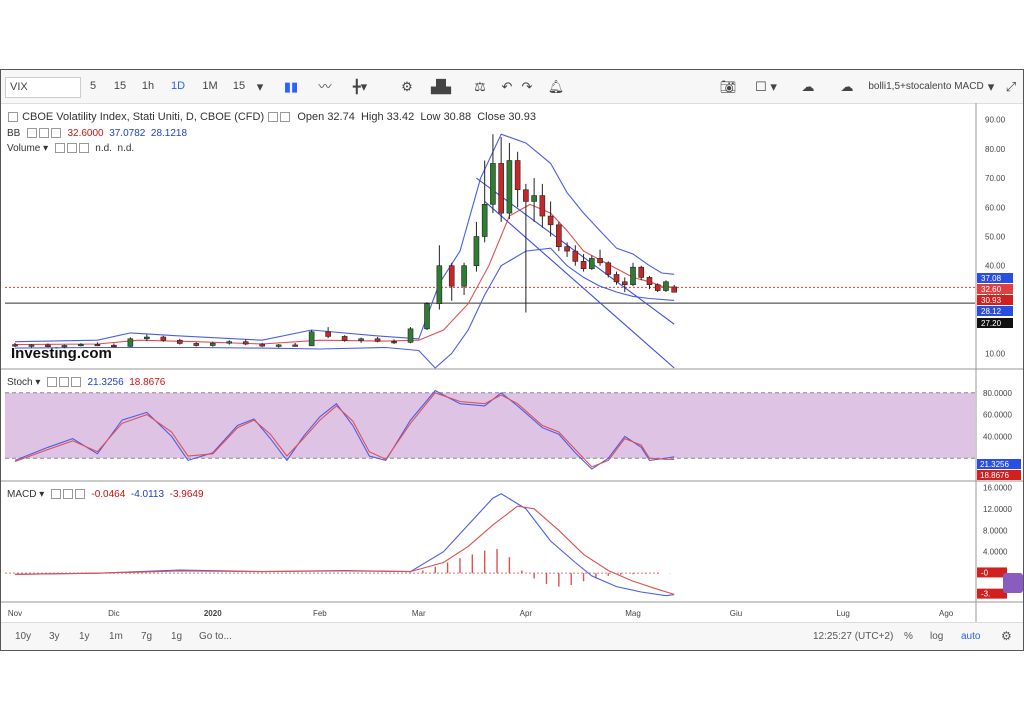 Image resolution: width=1024 pixels, height=724 pixels. I want to click on undo-icon: ↶, so click(507, 86).